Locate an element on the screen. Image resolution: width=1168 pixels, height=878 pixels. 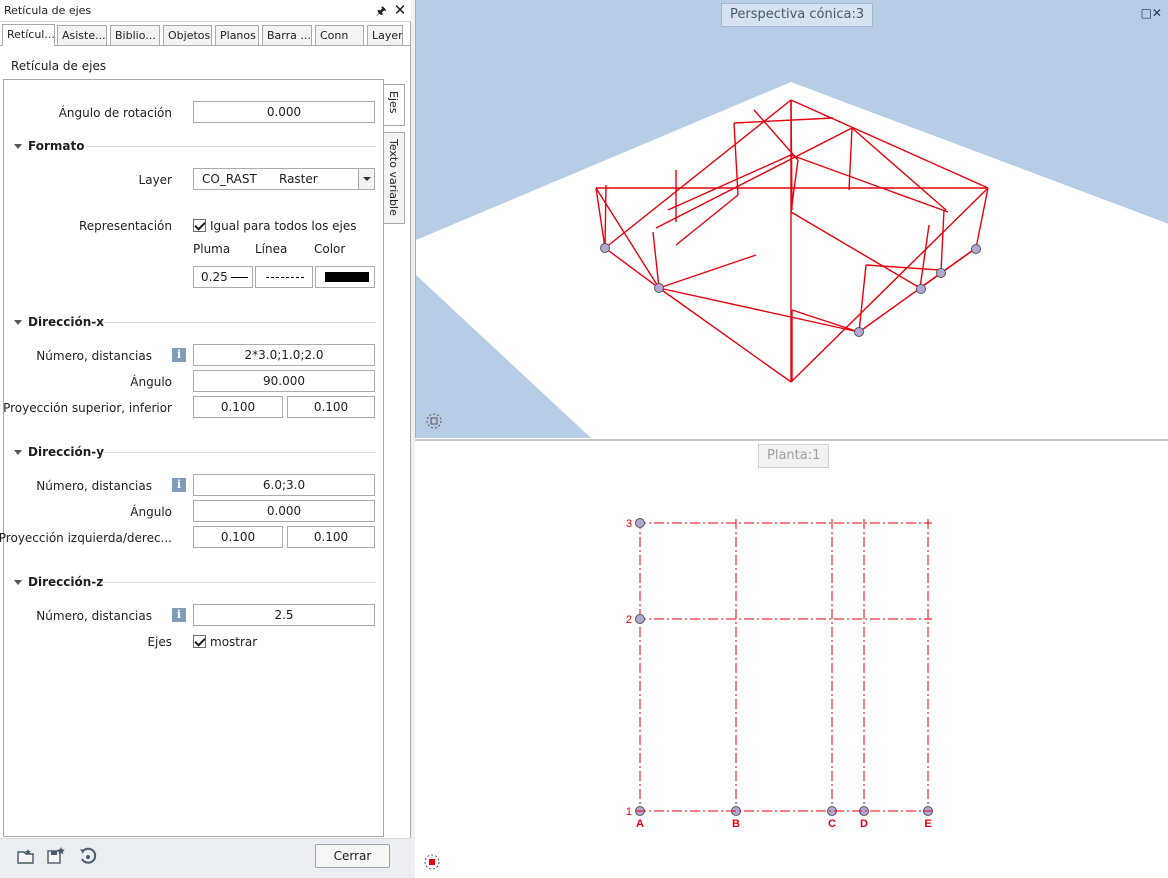
x-projection-bottom-input: 0.100 is located at coordinates (331, 407).